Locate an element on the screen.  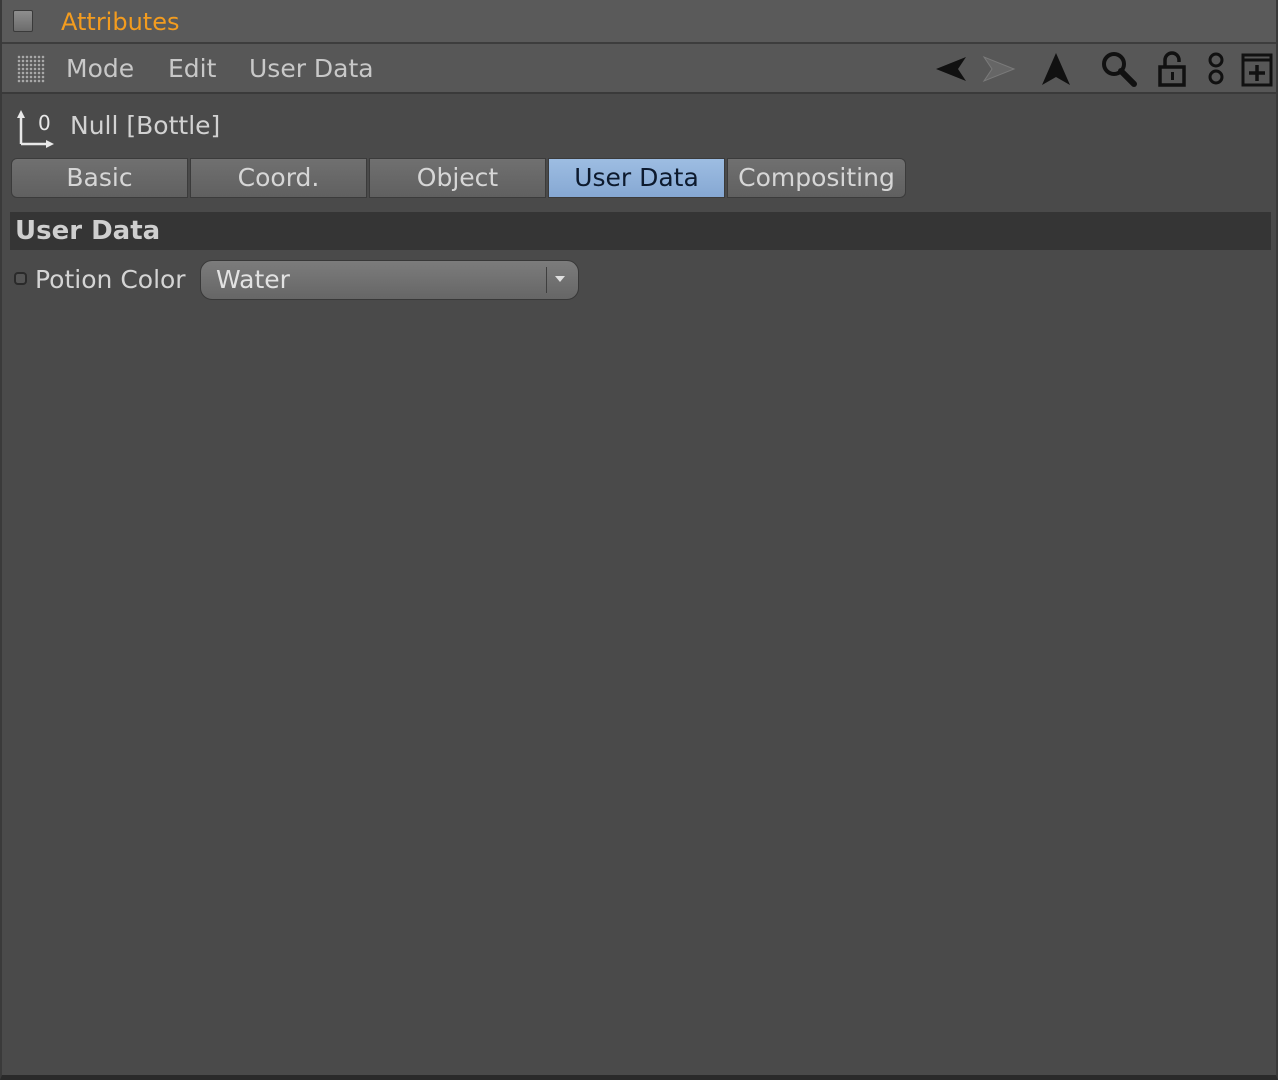
object-name: Null [Bottle] is located at coordinates (145, 125).